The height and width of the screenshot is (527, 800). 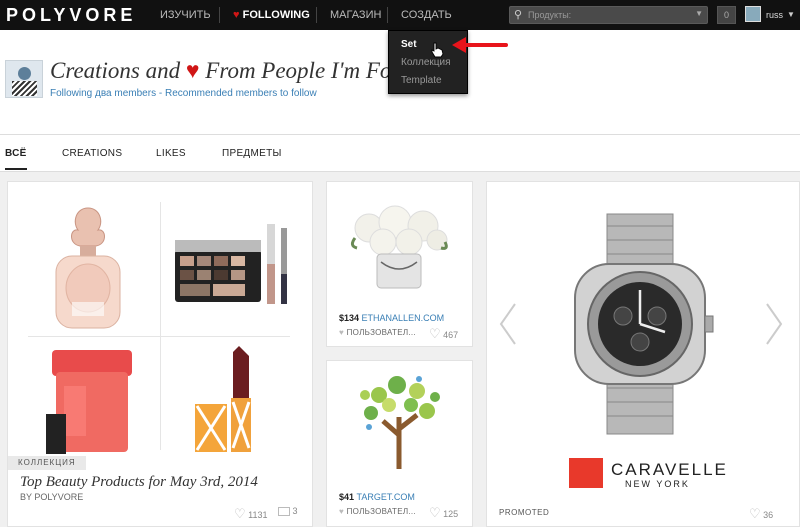 I want to click on tab-all: ВСЁ, so click(x=16, y=159).